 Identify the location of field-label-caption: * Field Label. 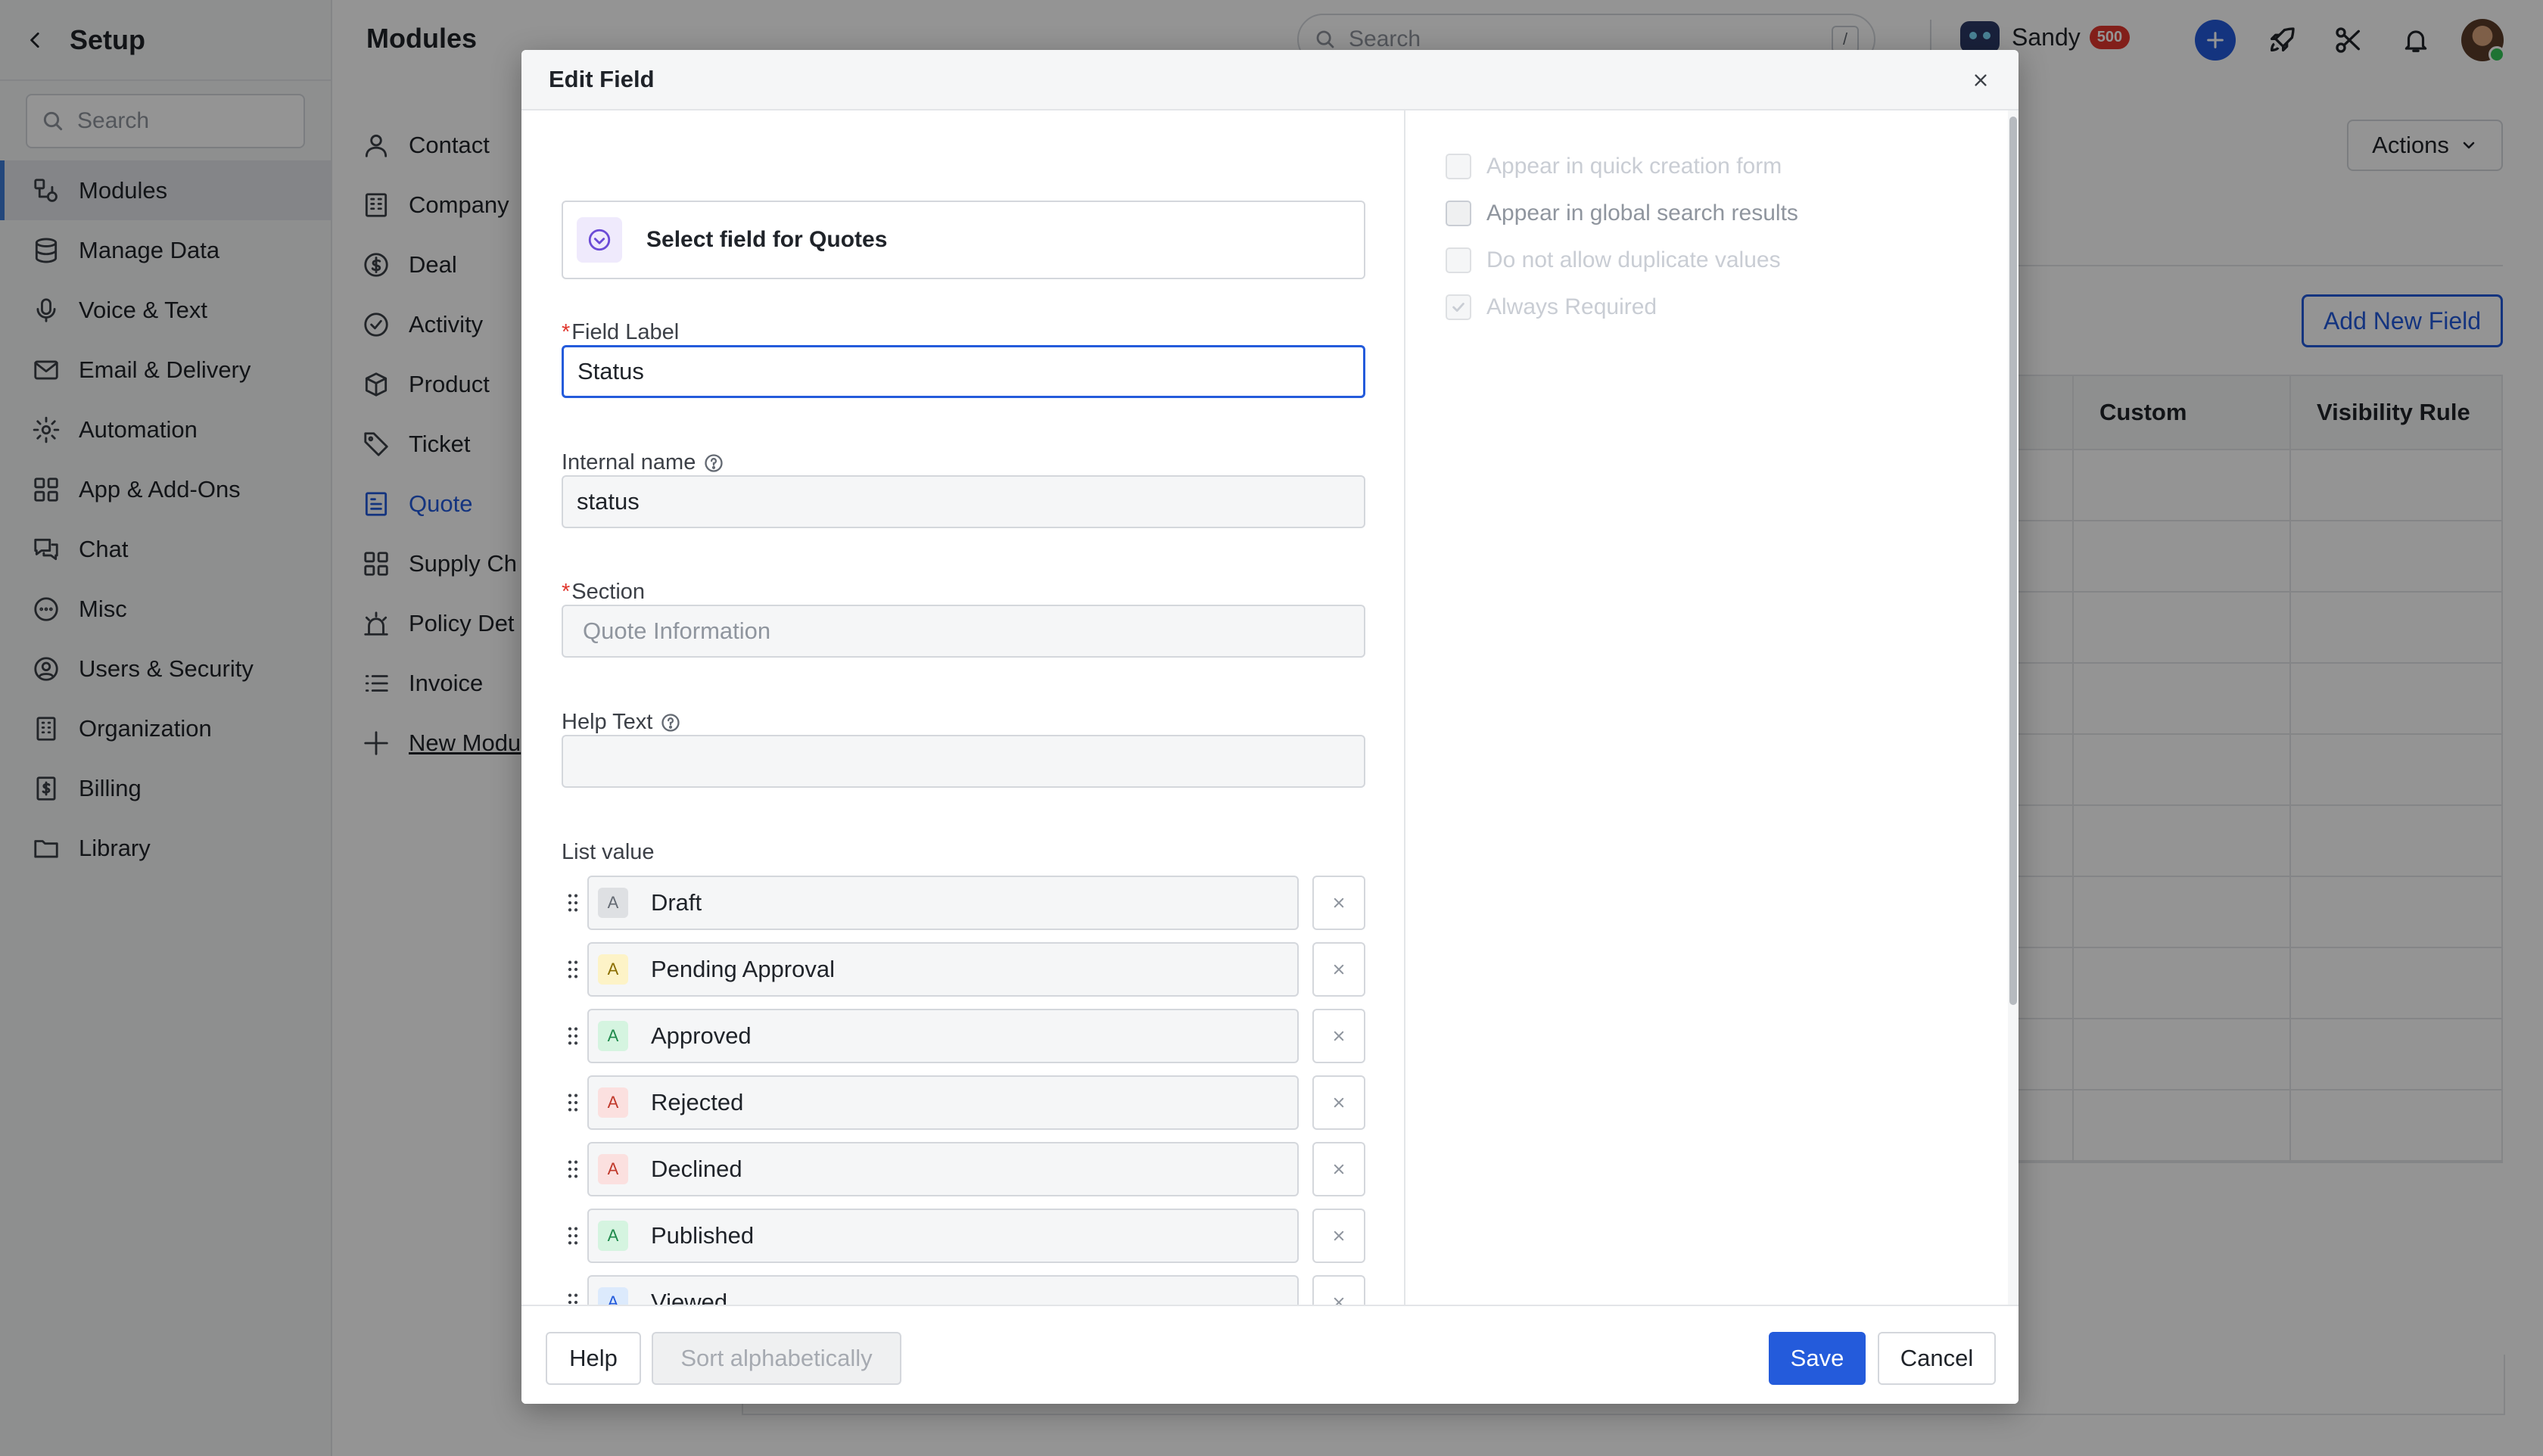
(620, 332).